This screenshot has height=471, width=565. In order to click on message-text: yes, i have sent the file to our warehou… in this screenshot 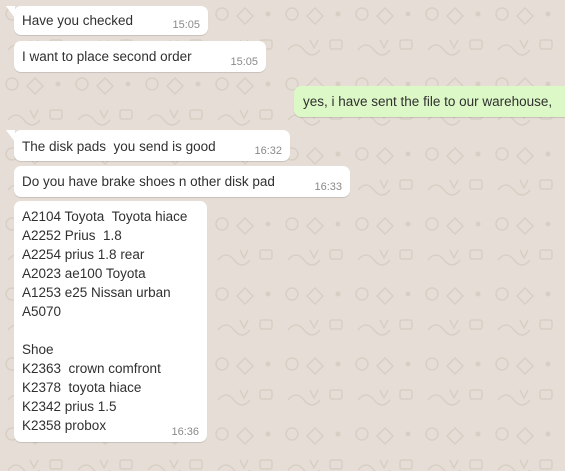, I will do `click(428, 101)`.